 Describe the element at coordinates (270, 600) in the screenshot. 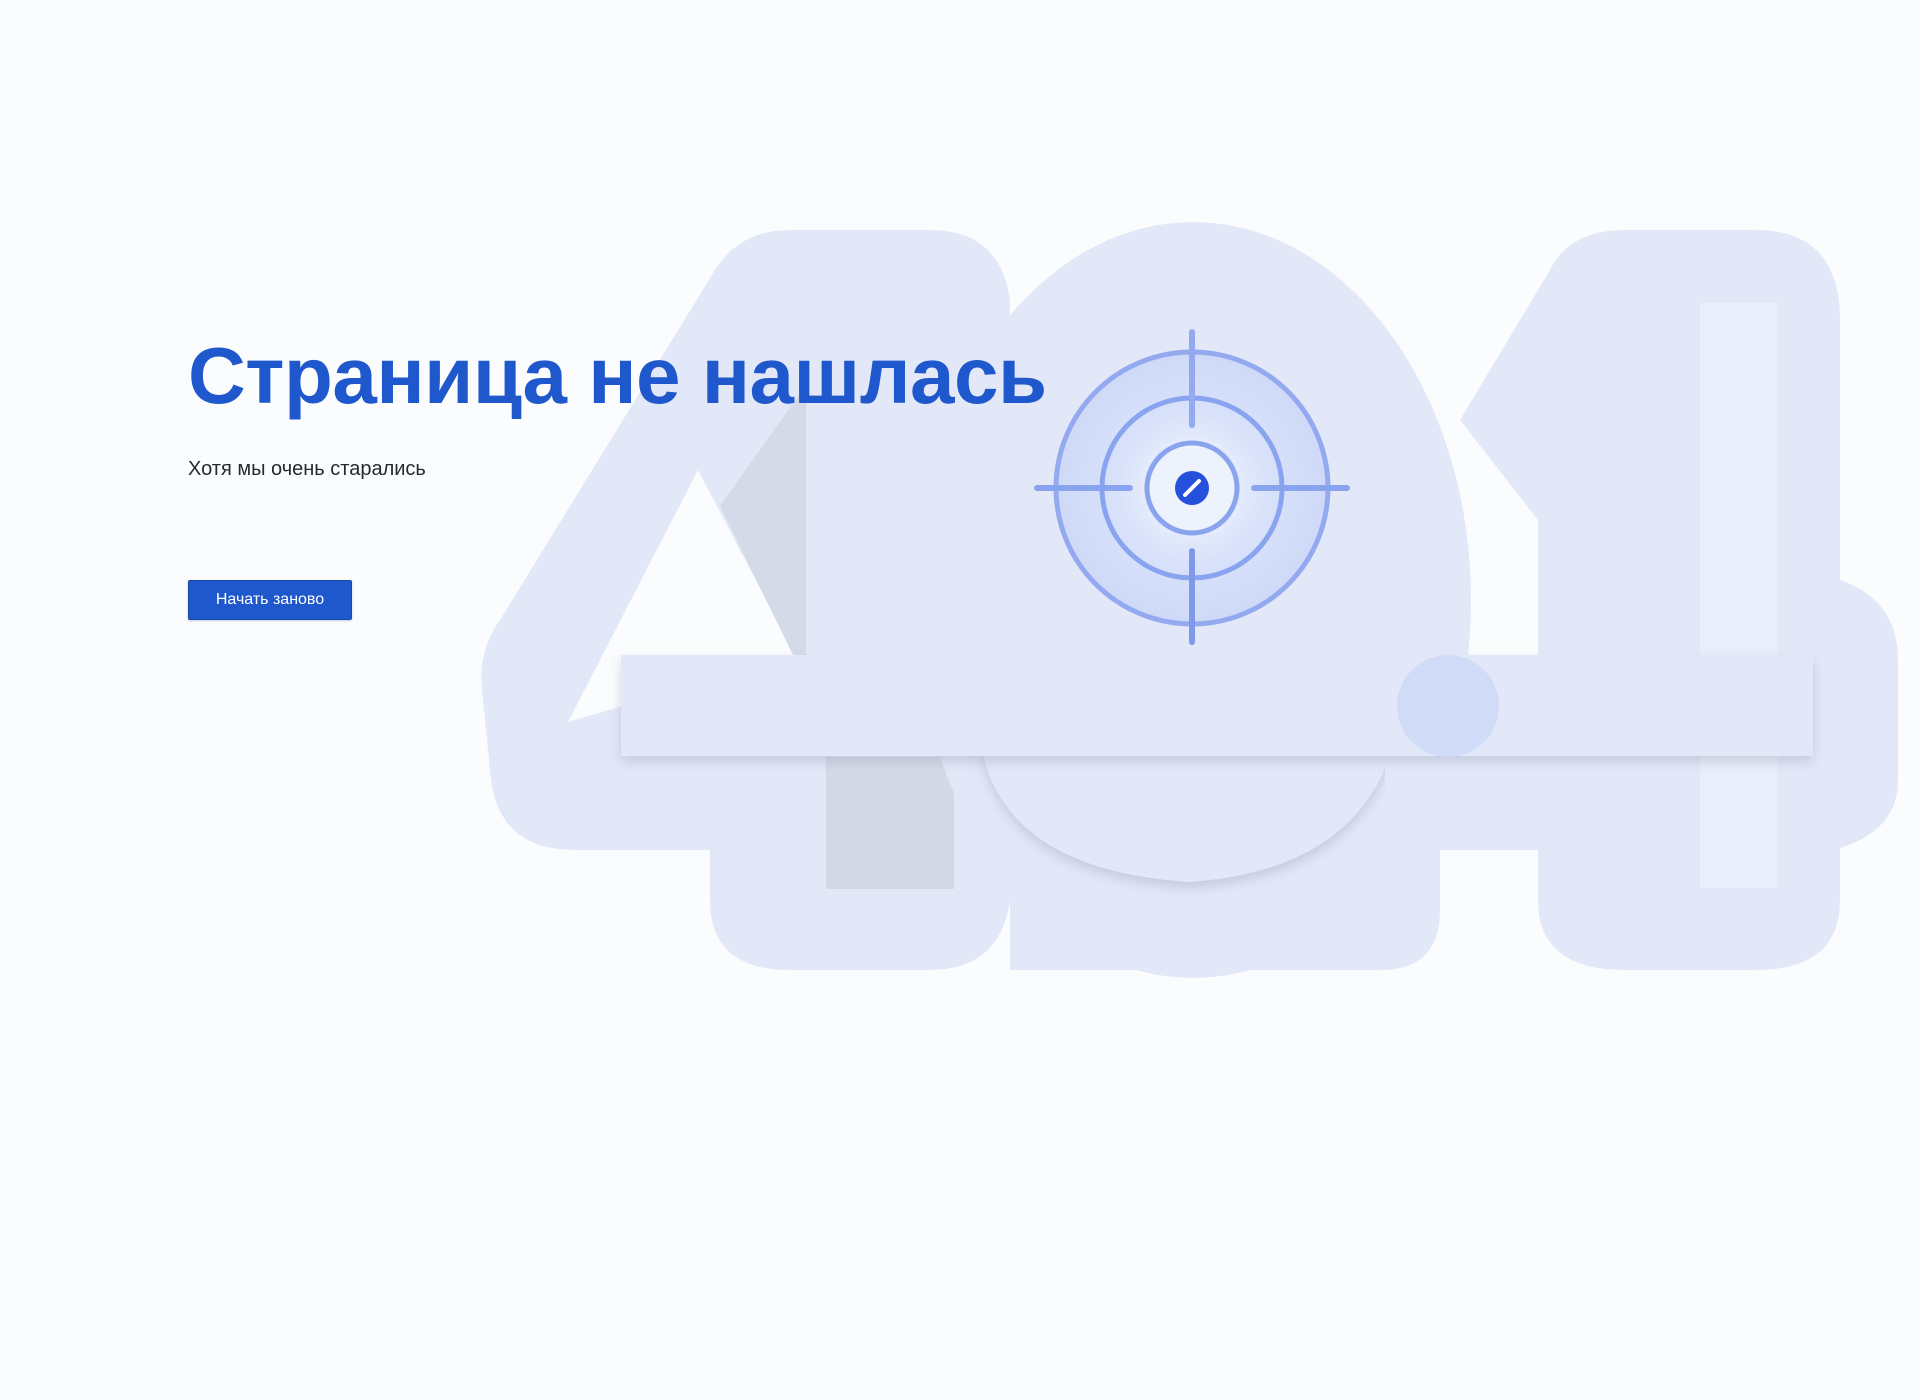

I see `restart-button: Начать заново` at that location.